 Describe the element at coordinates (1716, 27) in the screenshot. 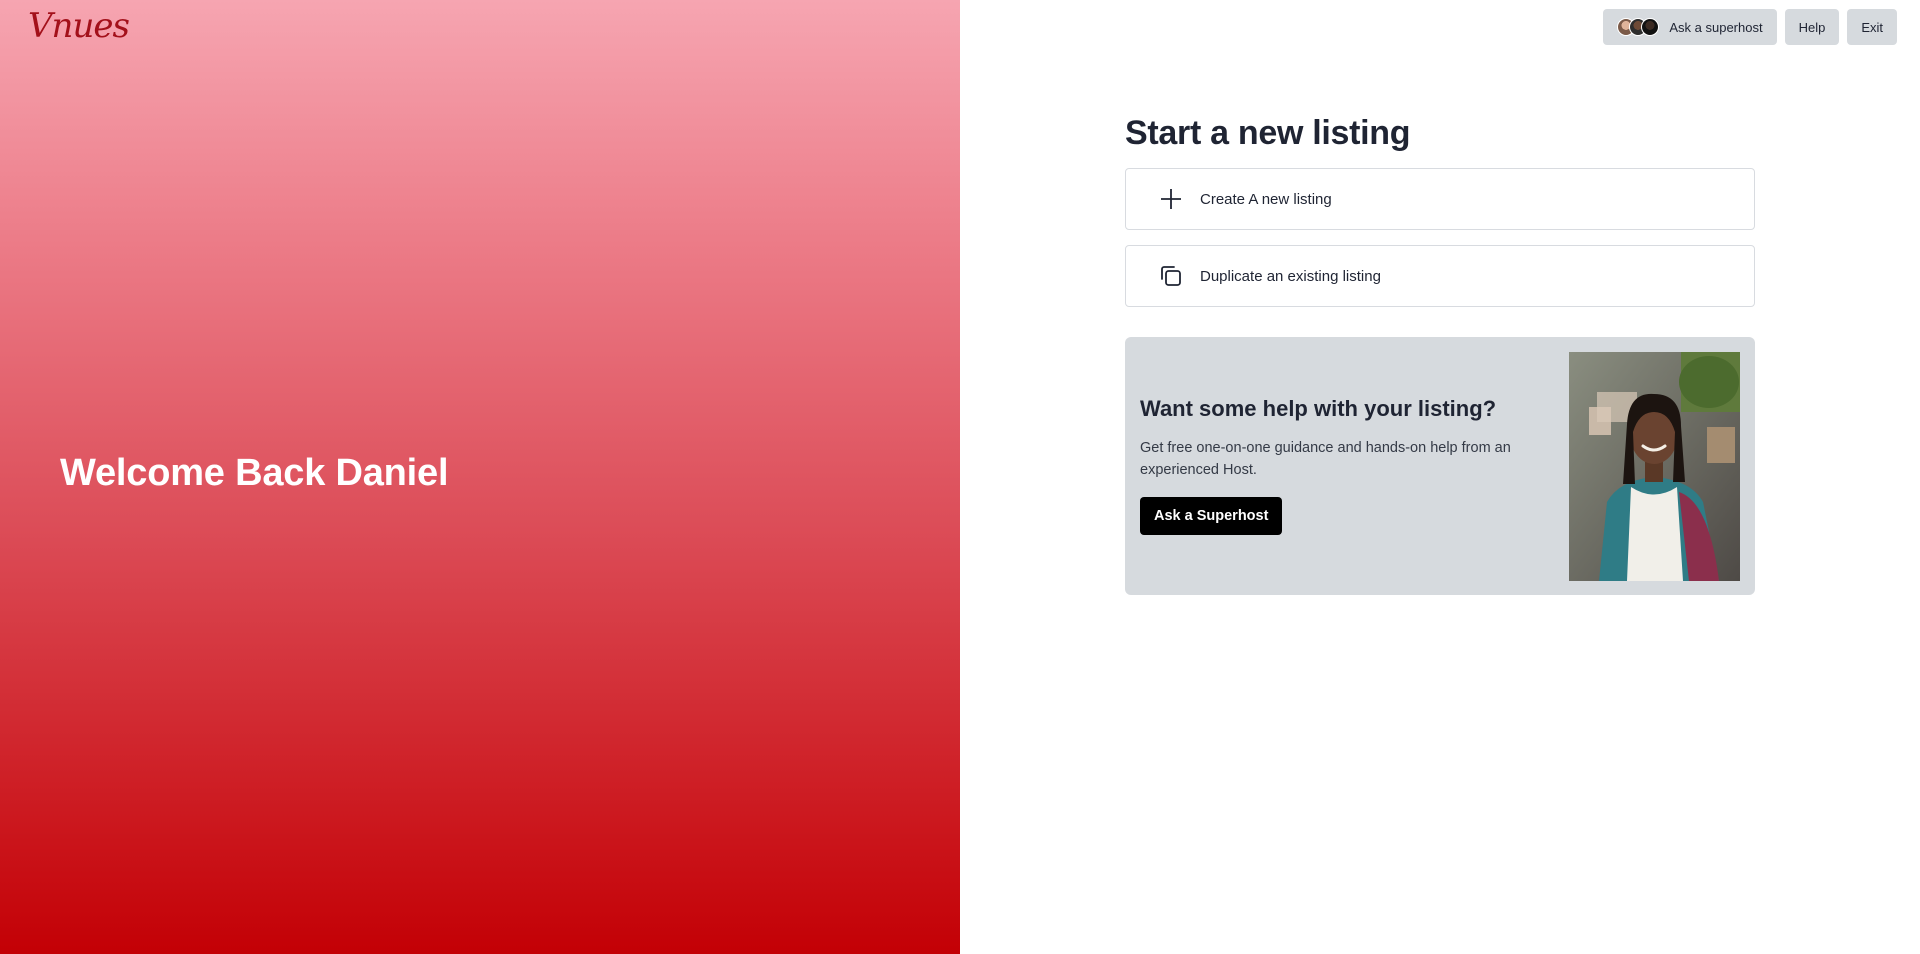

I see `ask-superhost-top-label: Ask a superhost` at that location.